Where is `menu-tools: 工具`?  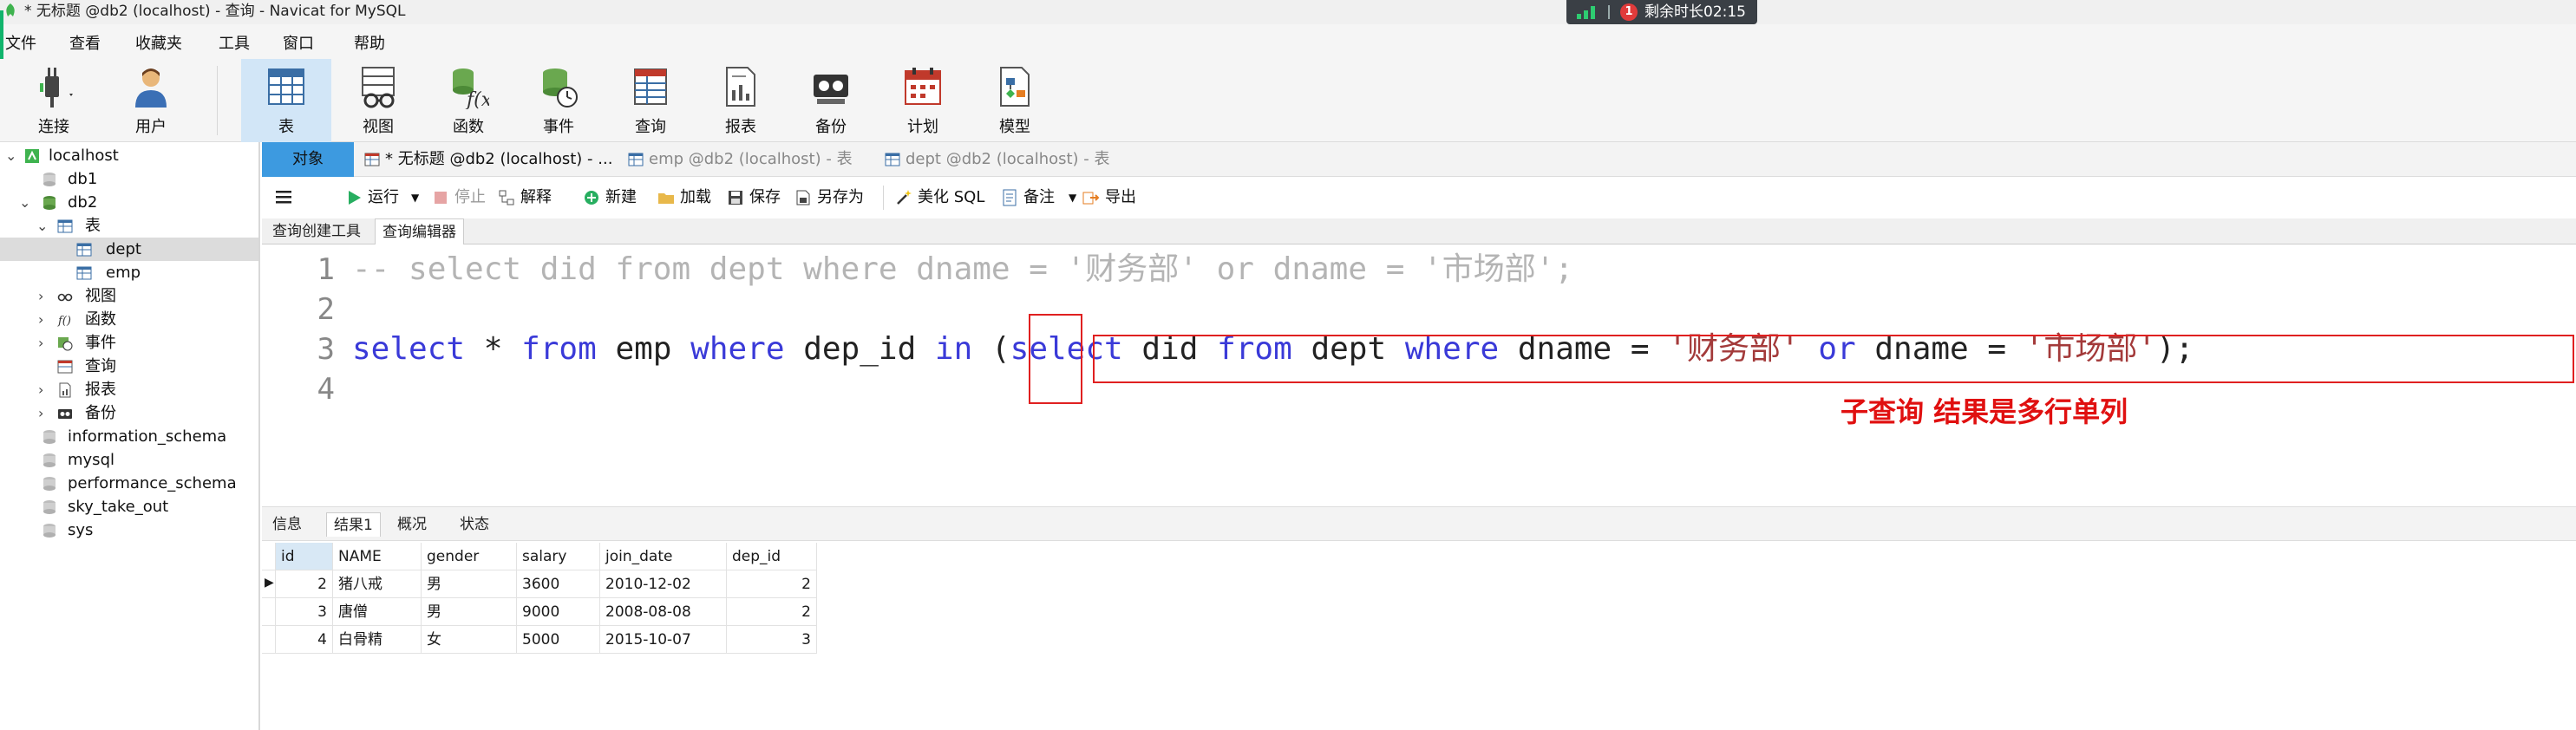
menu-tools: 工具 is located at coordinates (234, 42).